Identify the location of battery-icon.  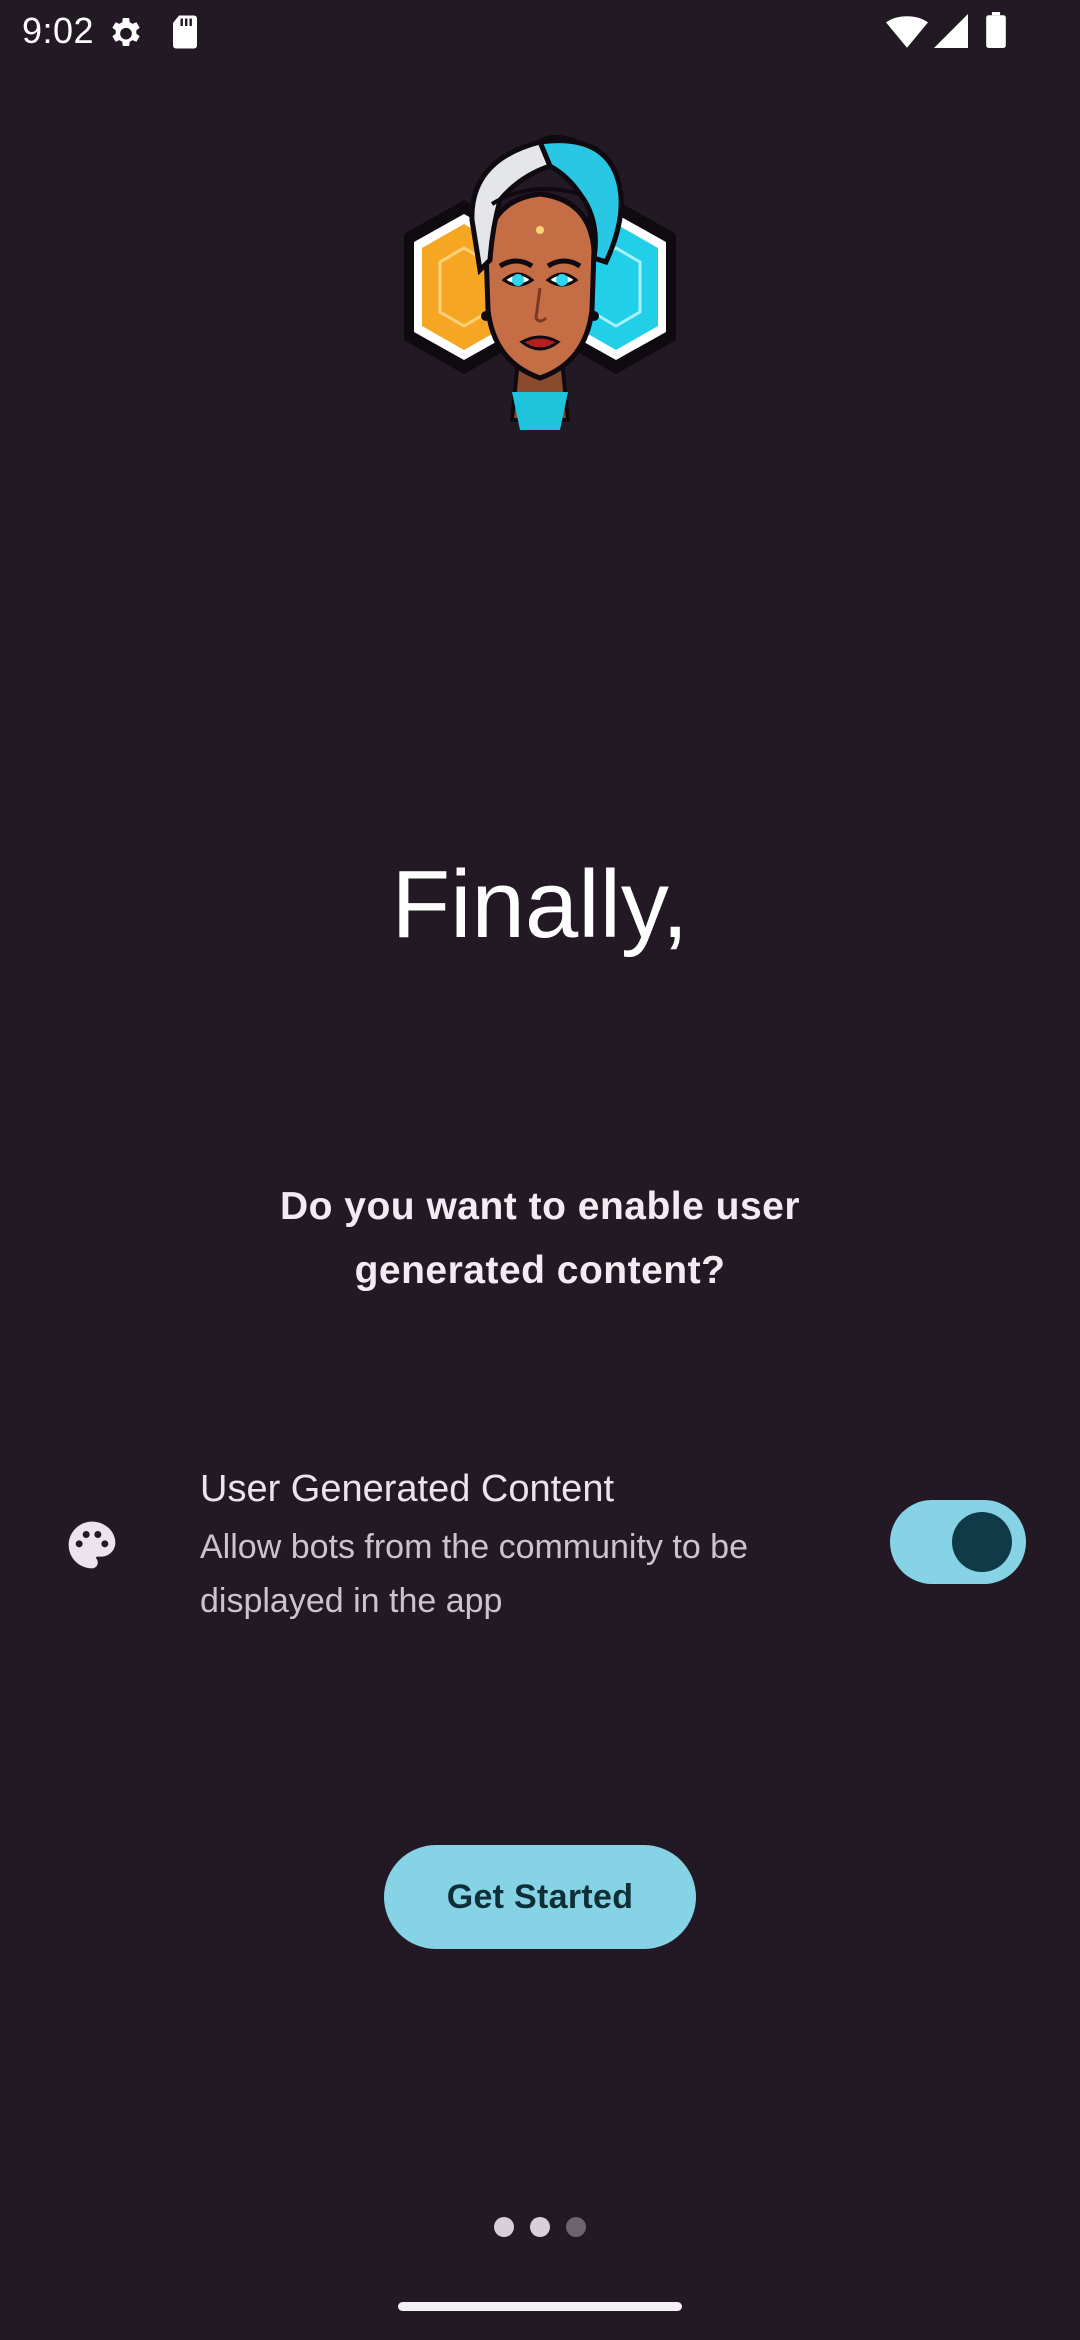
(996, 30).